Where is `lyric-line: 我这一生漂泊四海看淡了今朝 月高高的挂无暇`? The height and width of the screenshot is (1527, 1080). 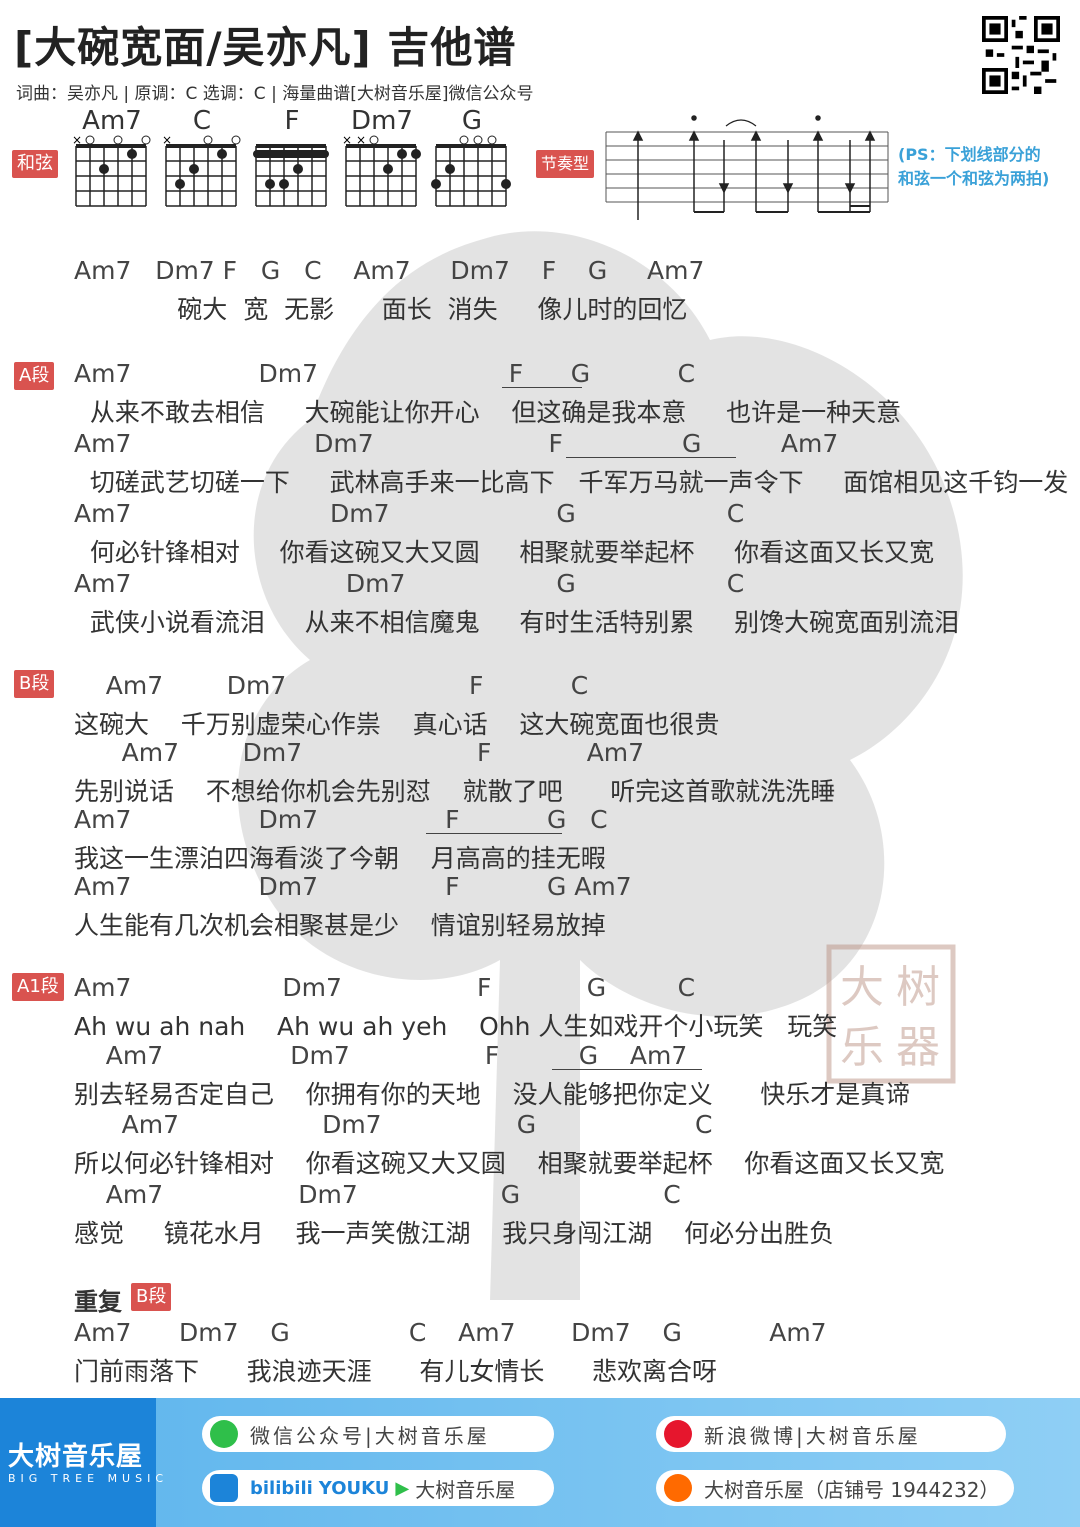
lyric-line: 我这一生漂泊四海看淡了今朝 月高高的挂无暇 is located at coordinates (340, 858).